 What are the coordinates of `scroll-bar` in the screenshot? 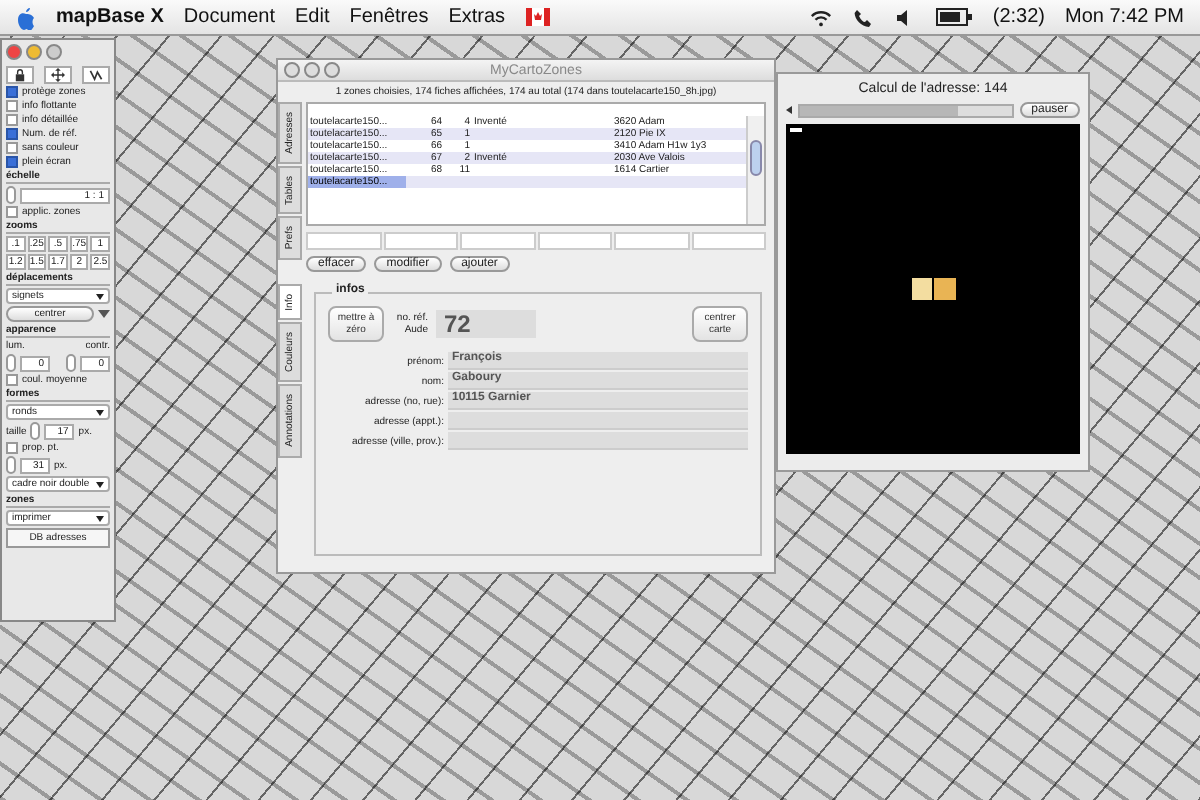 It's located at (755, 170).